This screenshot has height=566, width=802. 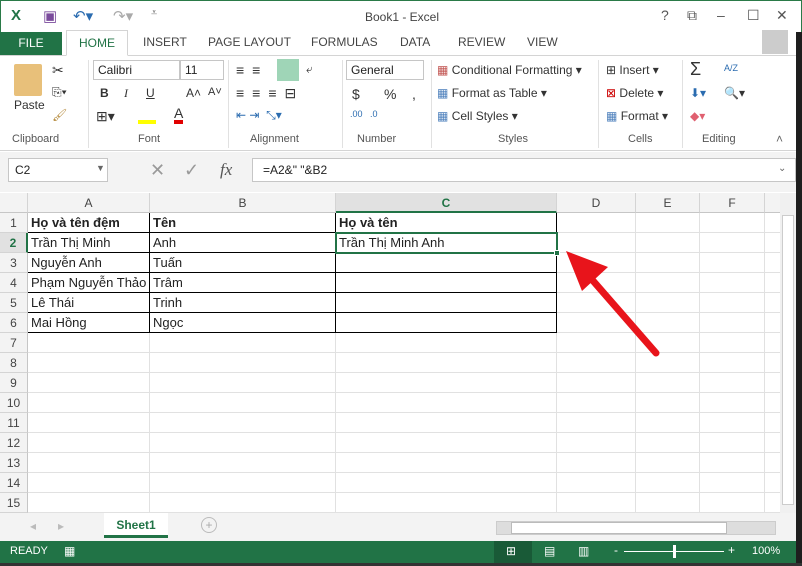 I want to click on middle-align-button, so click(x=288, y=70).